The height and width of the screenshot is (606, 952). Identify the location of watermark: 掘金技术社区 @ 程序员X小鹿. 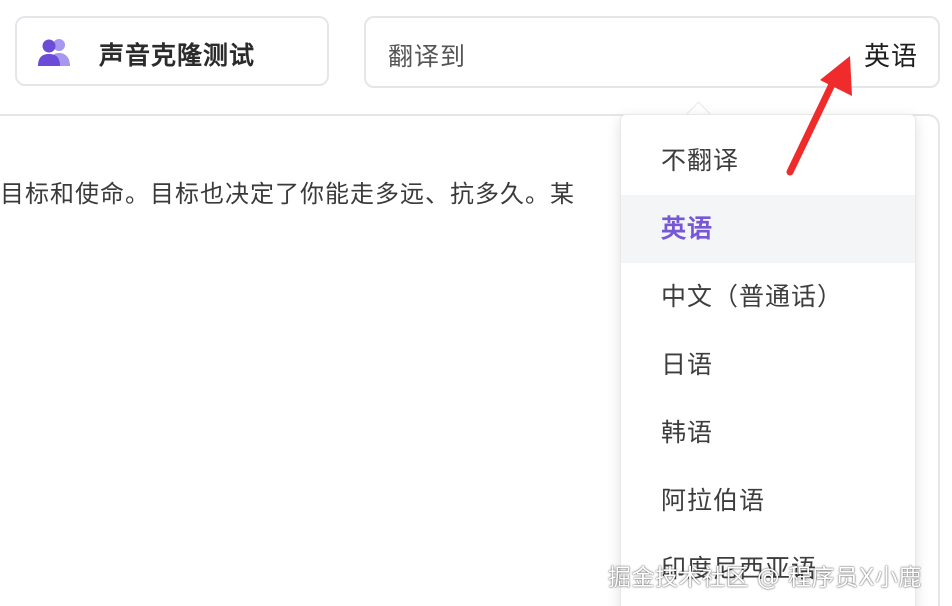
(765, 578).